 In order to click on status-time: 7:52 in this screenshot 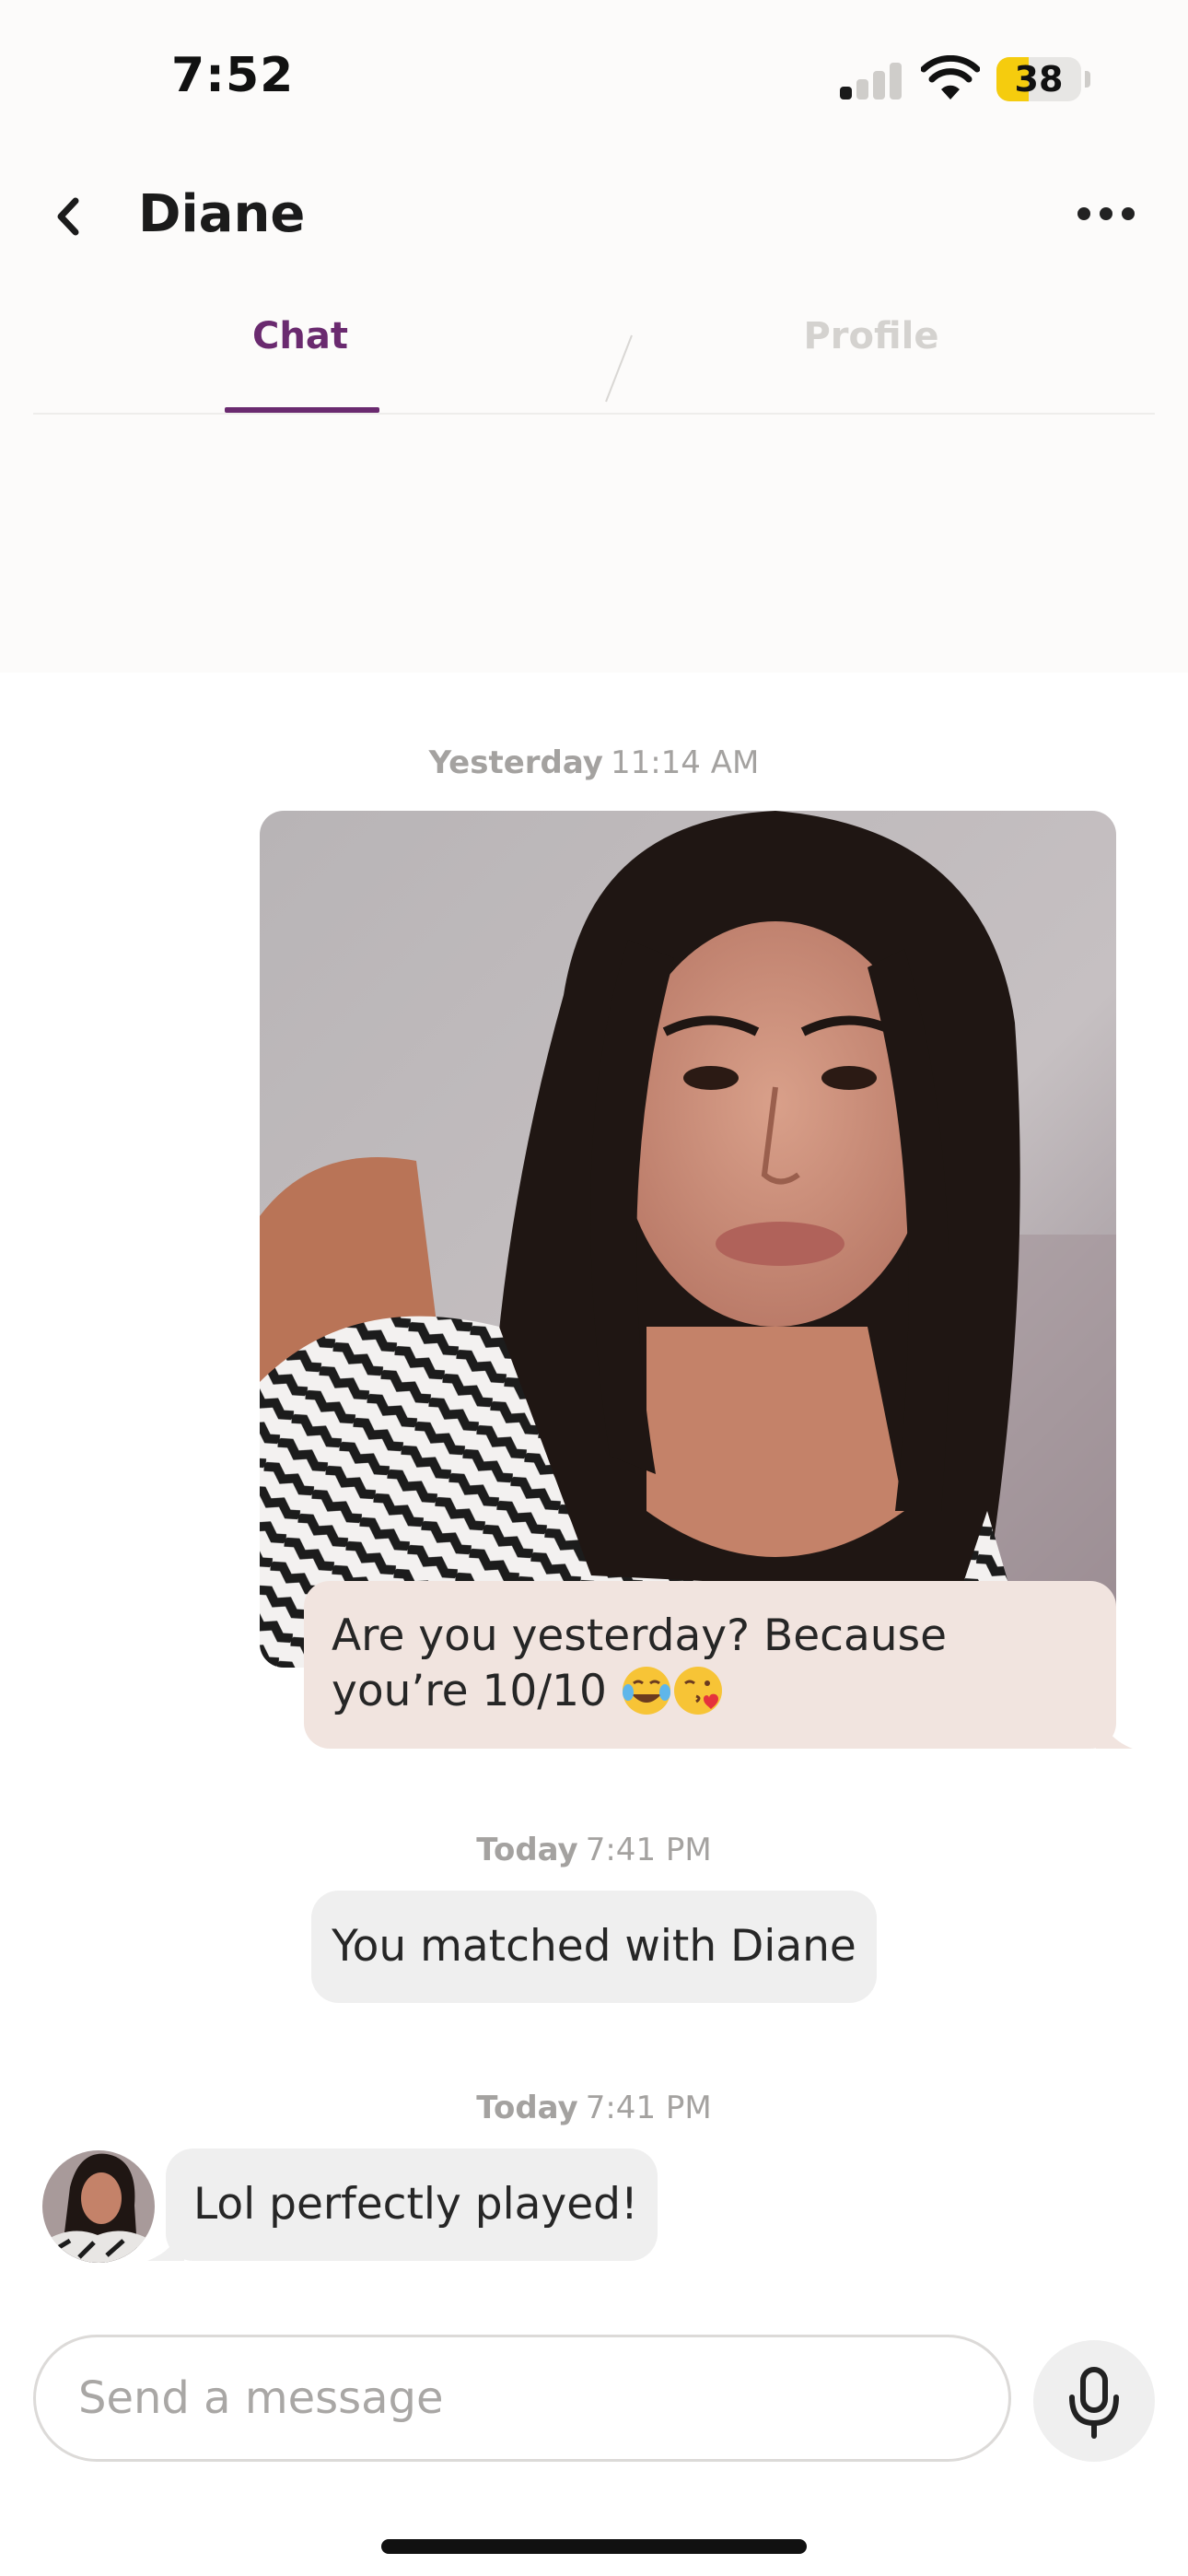, I will do `click(233, 75)`.